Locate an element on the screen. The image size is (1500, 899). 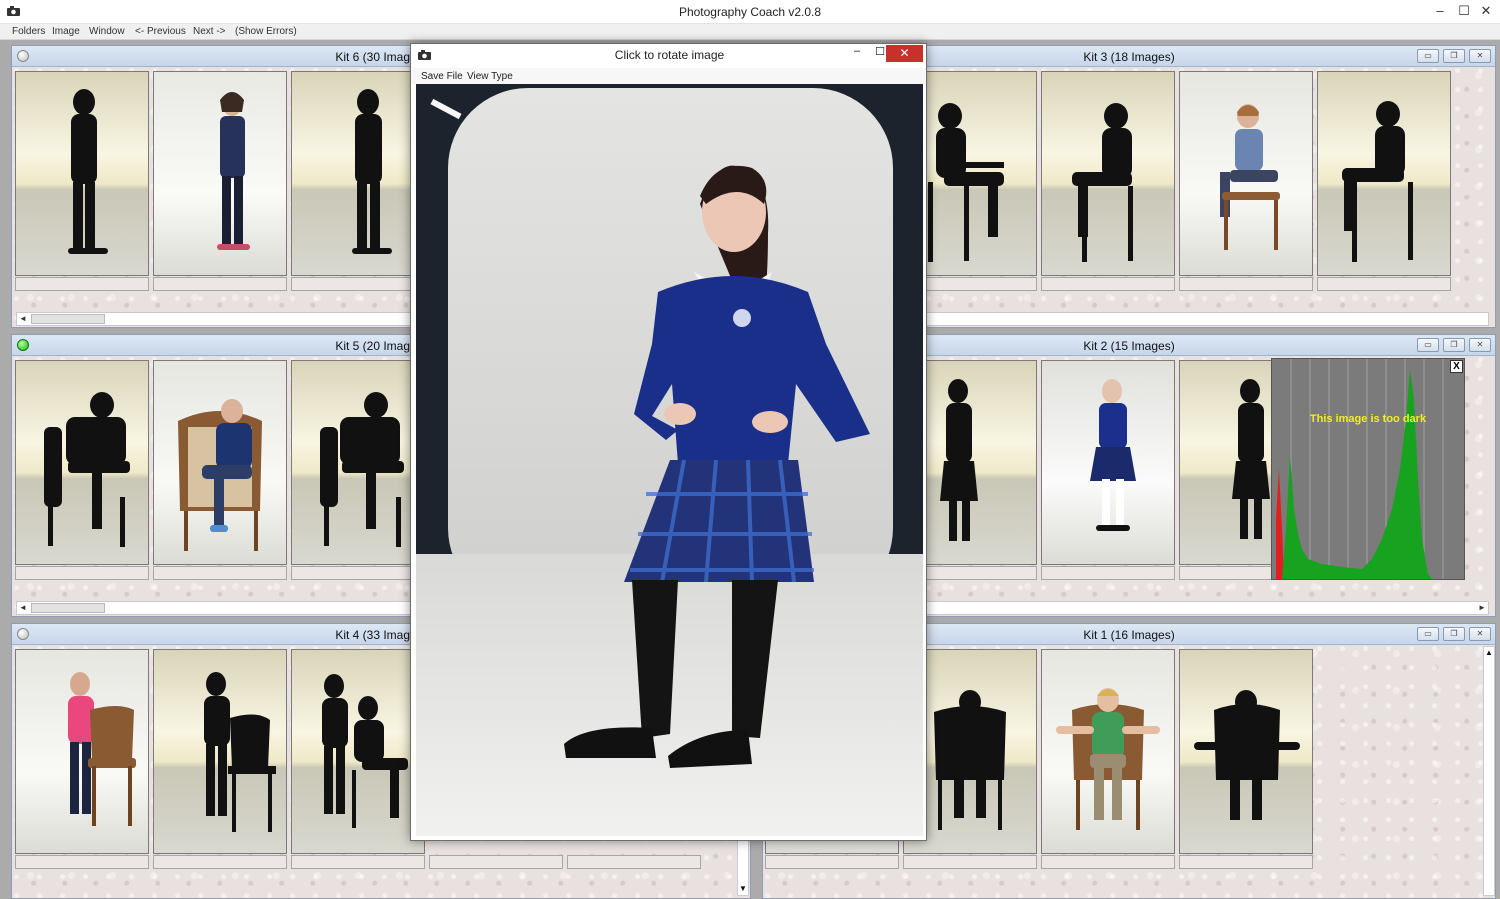
kit-1-vertical-scrollbar: ▲ is located at coordinates (1489, 771).